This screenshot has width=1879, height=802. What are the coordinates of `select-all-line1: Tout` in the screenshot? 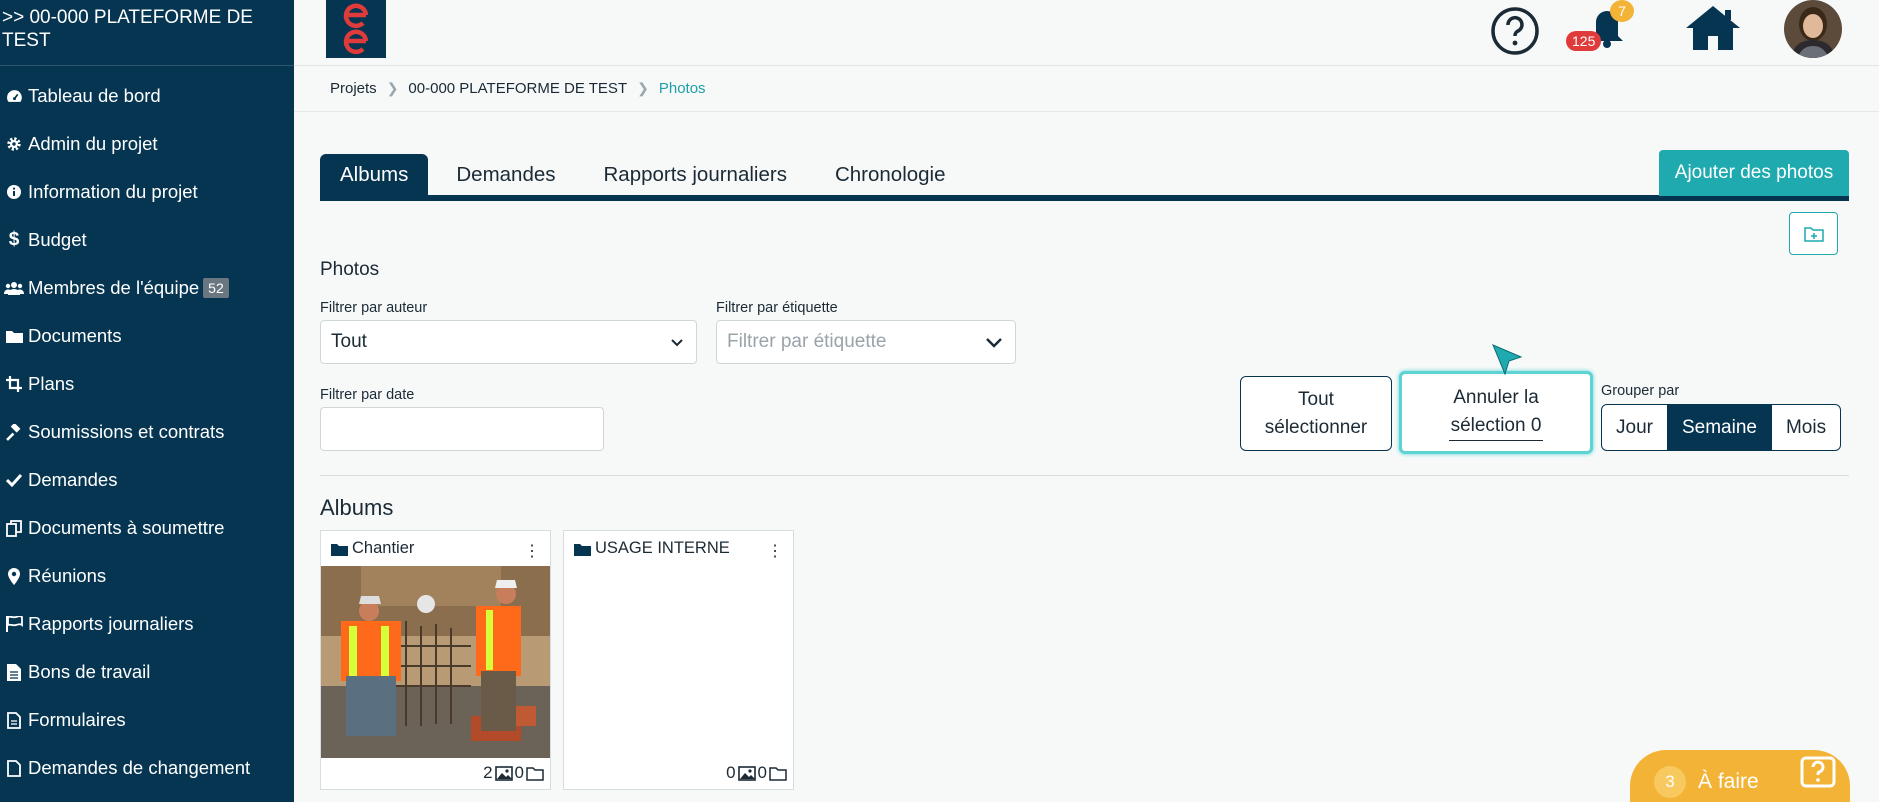 It's located at (1316, 399).